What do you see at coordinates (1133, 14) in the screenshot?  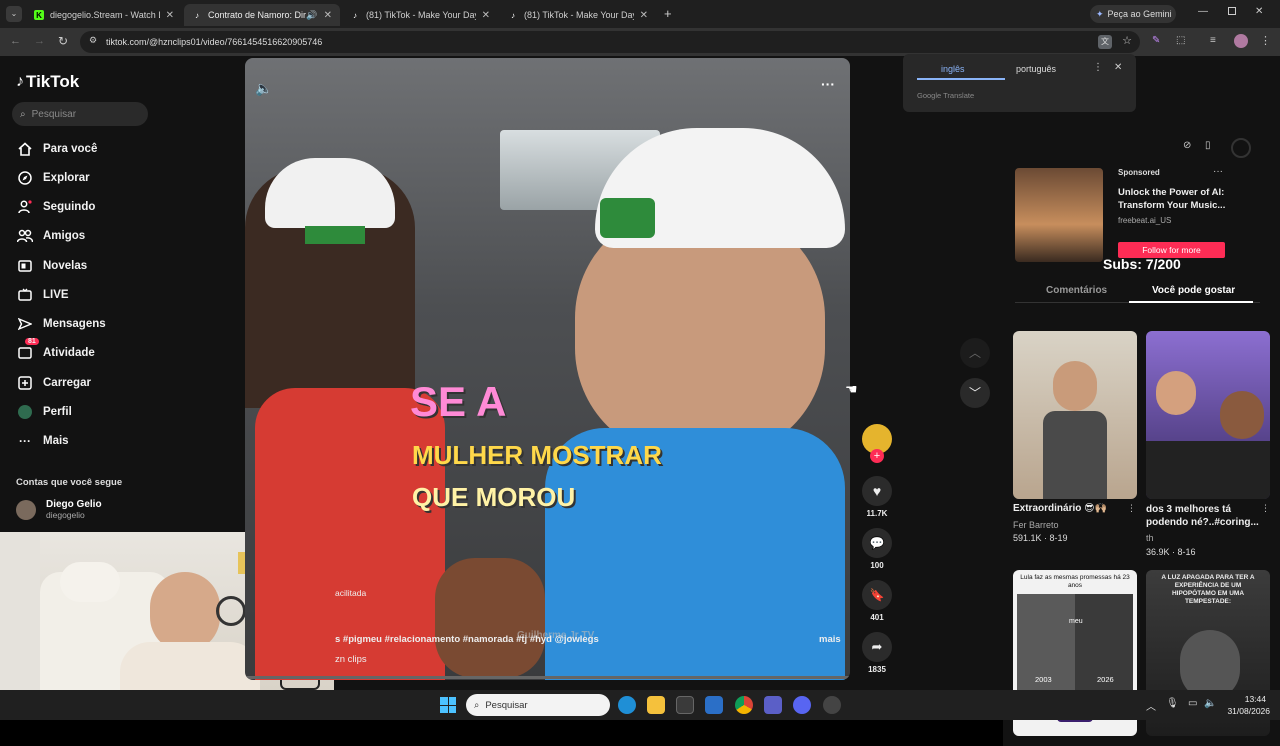 I see `gemini-button: ✦ Peça ao Gemini` at bounding box center [1133, 14].